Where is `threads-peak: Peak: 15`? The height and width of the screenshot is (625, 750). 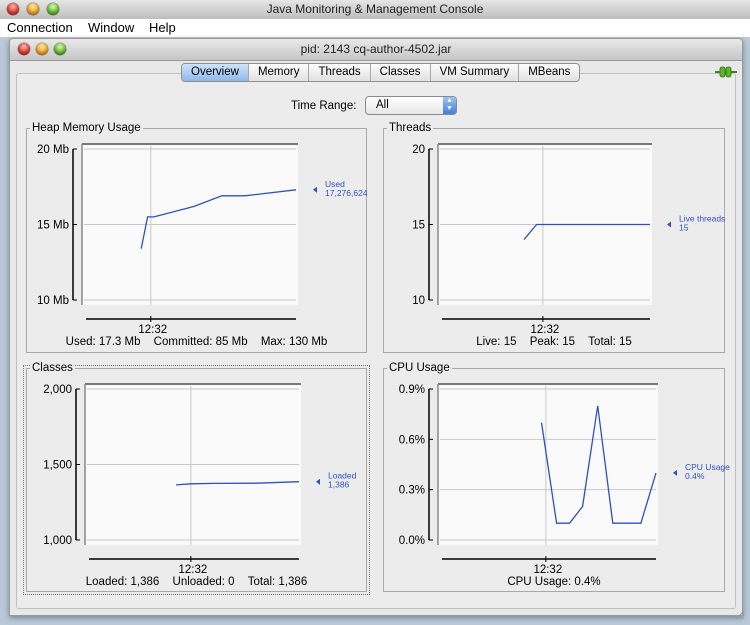 threads-peak: Peak: 15 is located at coordinates (552, 342).